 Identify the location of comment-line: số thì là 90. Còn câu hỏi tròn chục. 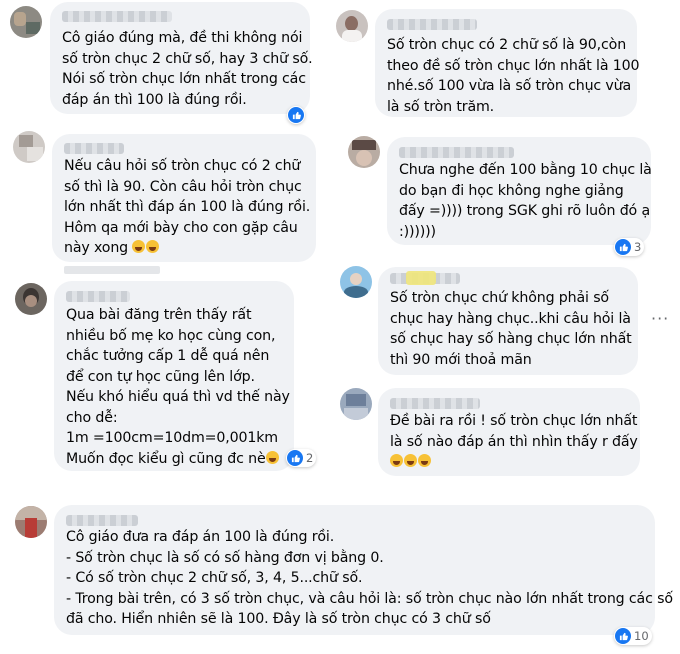
(183, 186).